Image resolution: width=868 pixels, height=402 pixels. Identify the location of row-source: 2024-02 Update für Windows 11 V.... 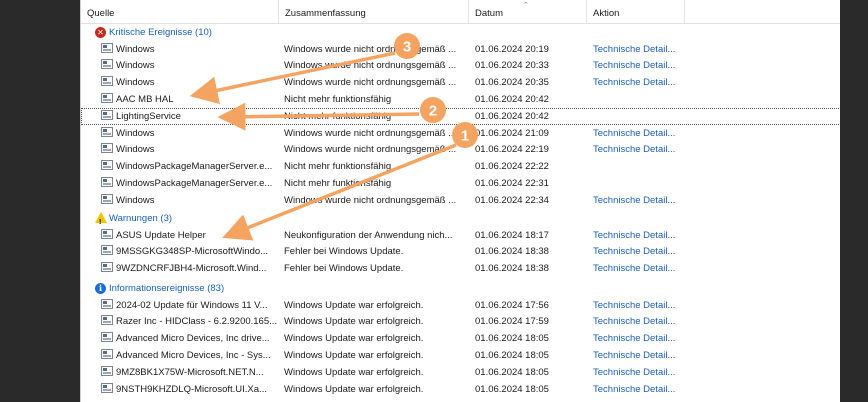
(190, 305).